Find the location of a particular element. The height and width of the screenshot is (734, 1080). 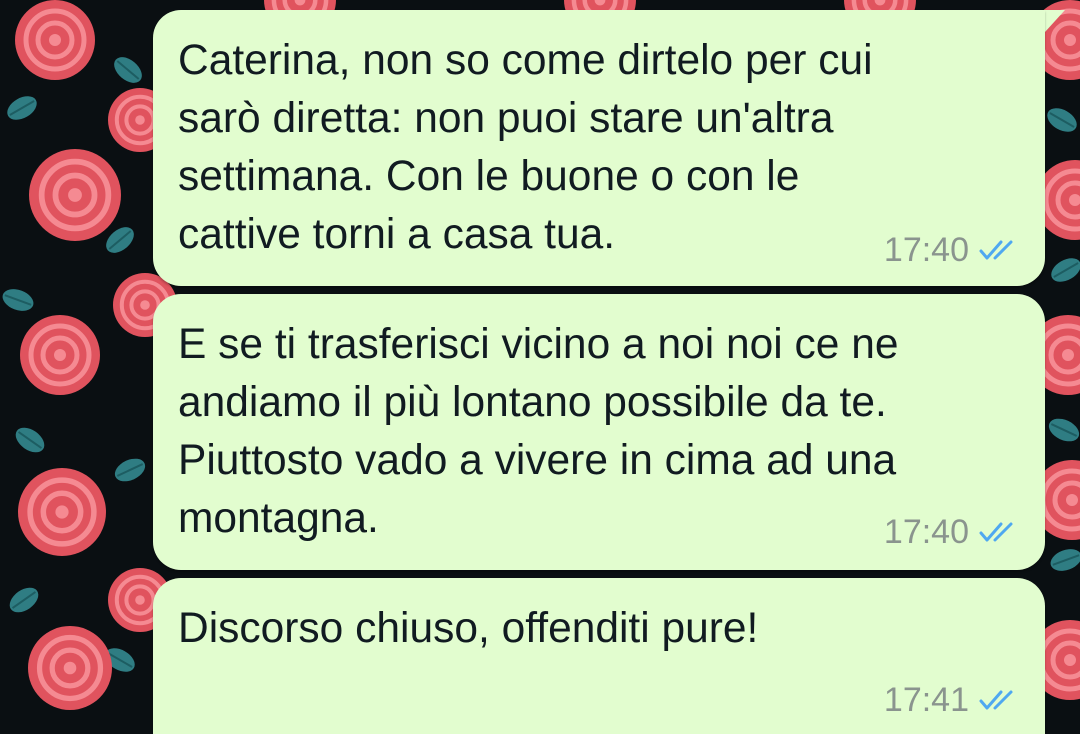

message-text: Discorso chiuso, offenditi pure! is located at coordinates (468, 628).